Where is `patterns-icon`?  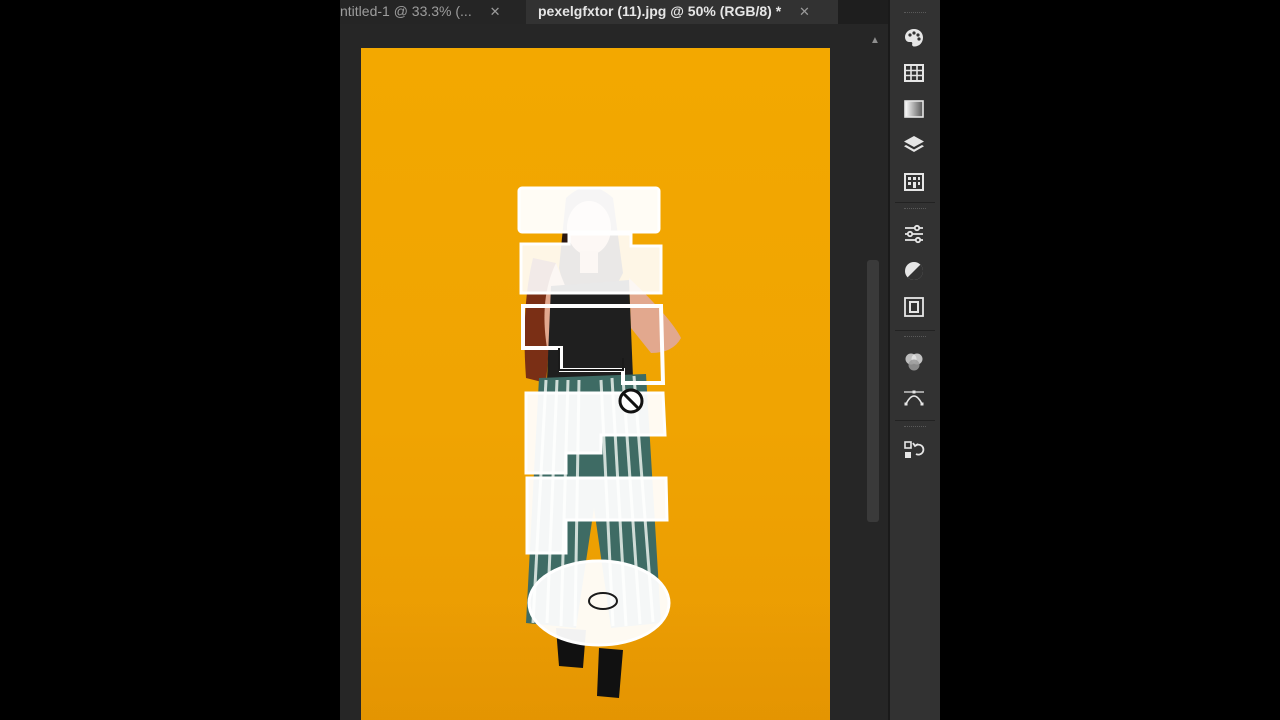
patterns-icon is located at coordinates (914, 182).